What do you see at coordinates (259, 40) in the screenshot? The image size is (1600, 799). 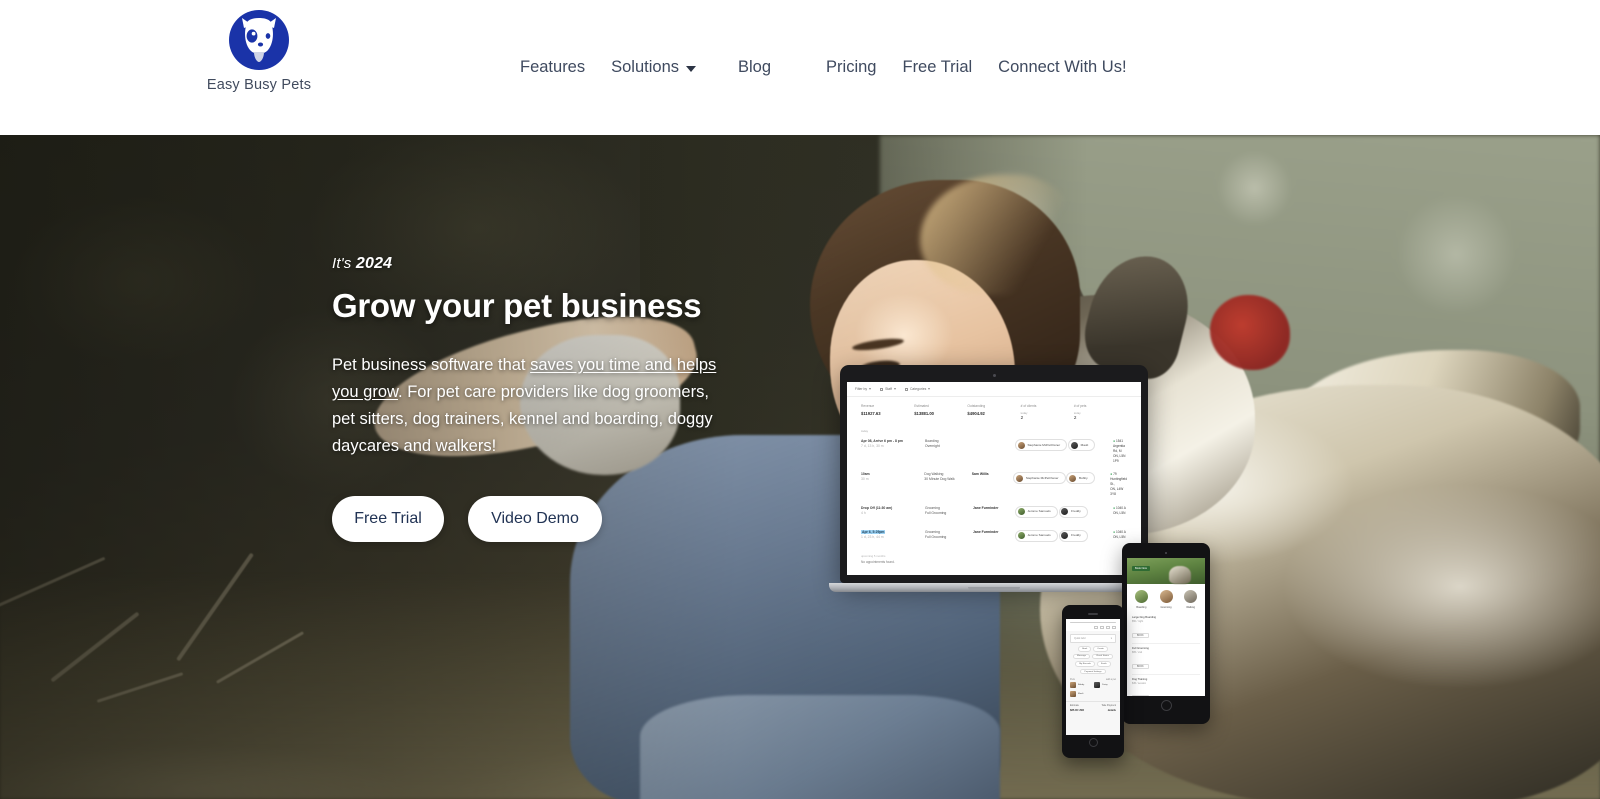 I see `dog-face-logo-icon` at bounding box center [259, 40].